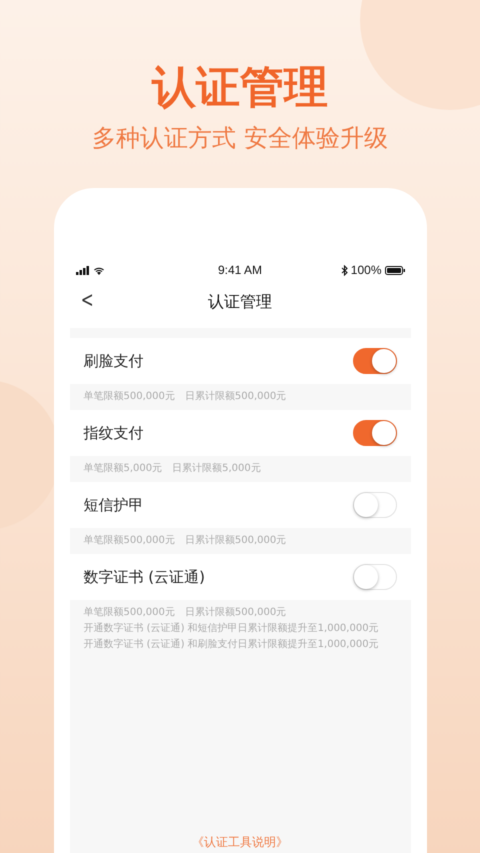 The width and height of the screenshot is (480, 853). Describe the element at coordinates (98, 270) in the screenshot. I see `wifi-icon` at that location.